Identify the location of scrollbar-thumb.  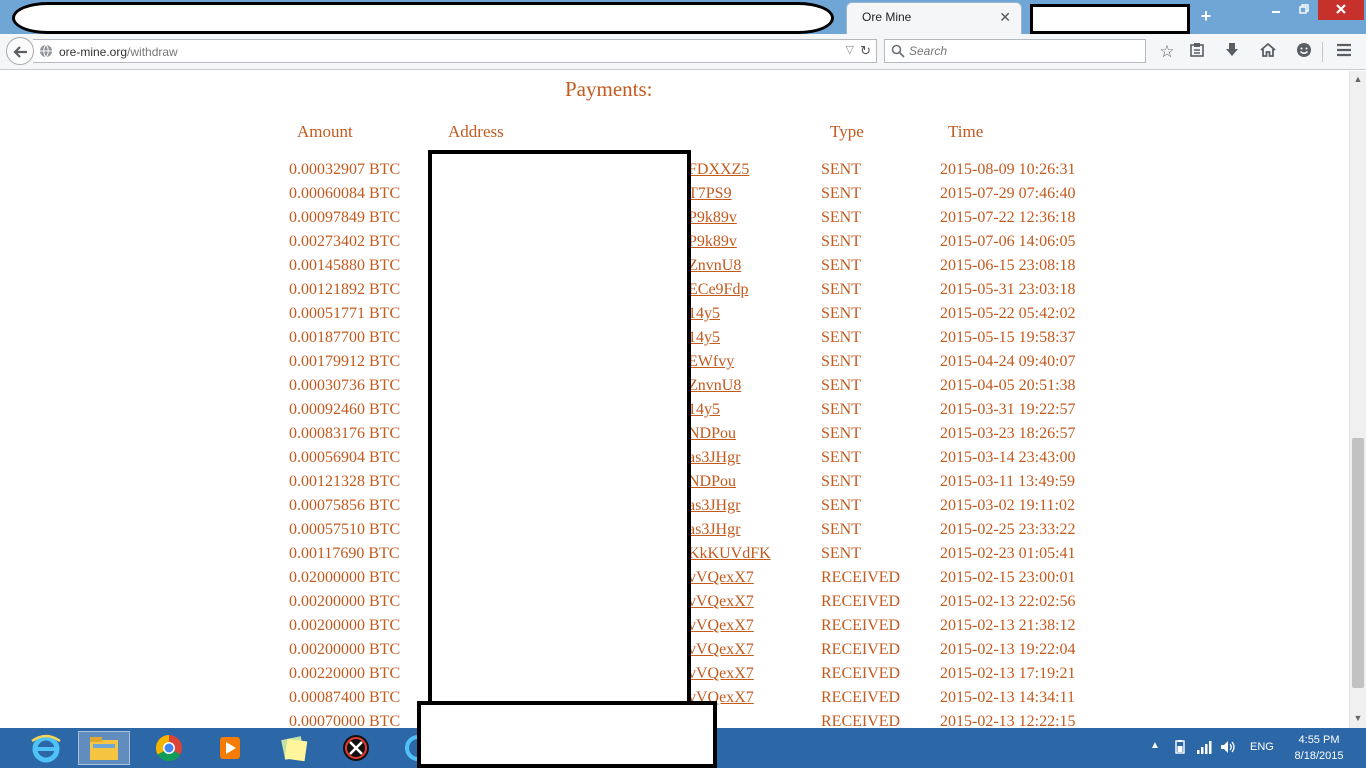
(1358, 563).